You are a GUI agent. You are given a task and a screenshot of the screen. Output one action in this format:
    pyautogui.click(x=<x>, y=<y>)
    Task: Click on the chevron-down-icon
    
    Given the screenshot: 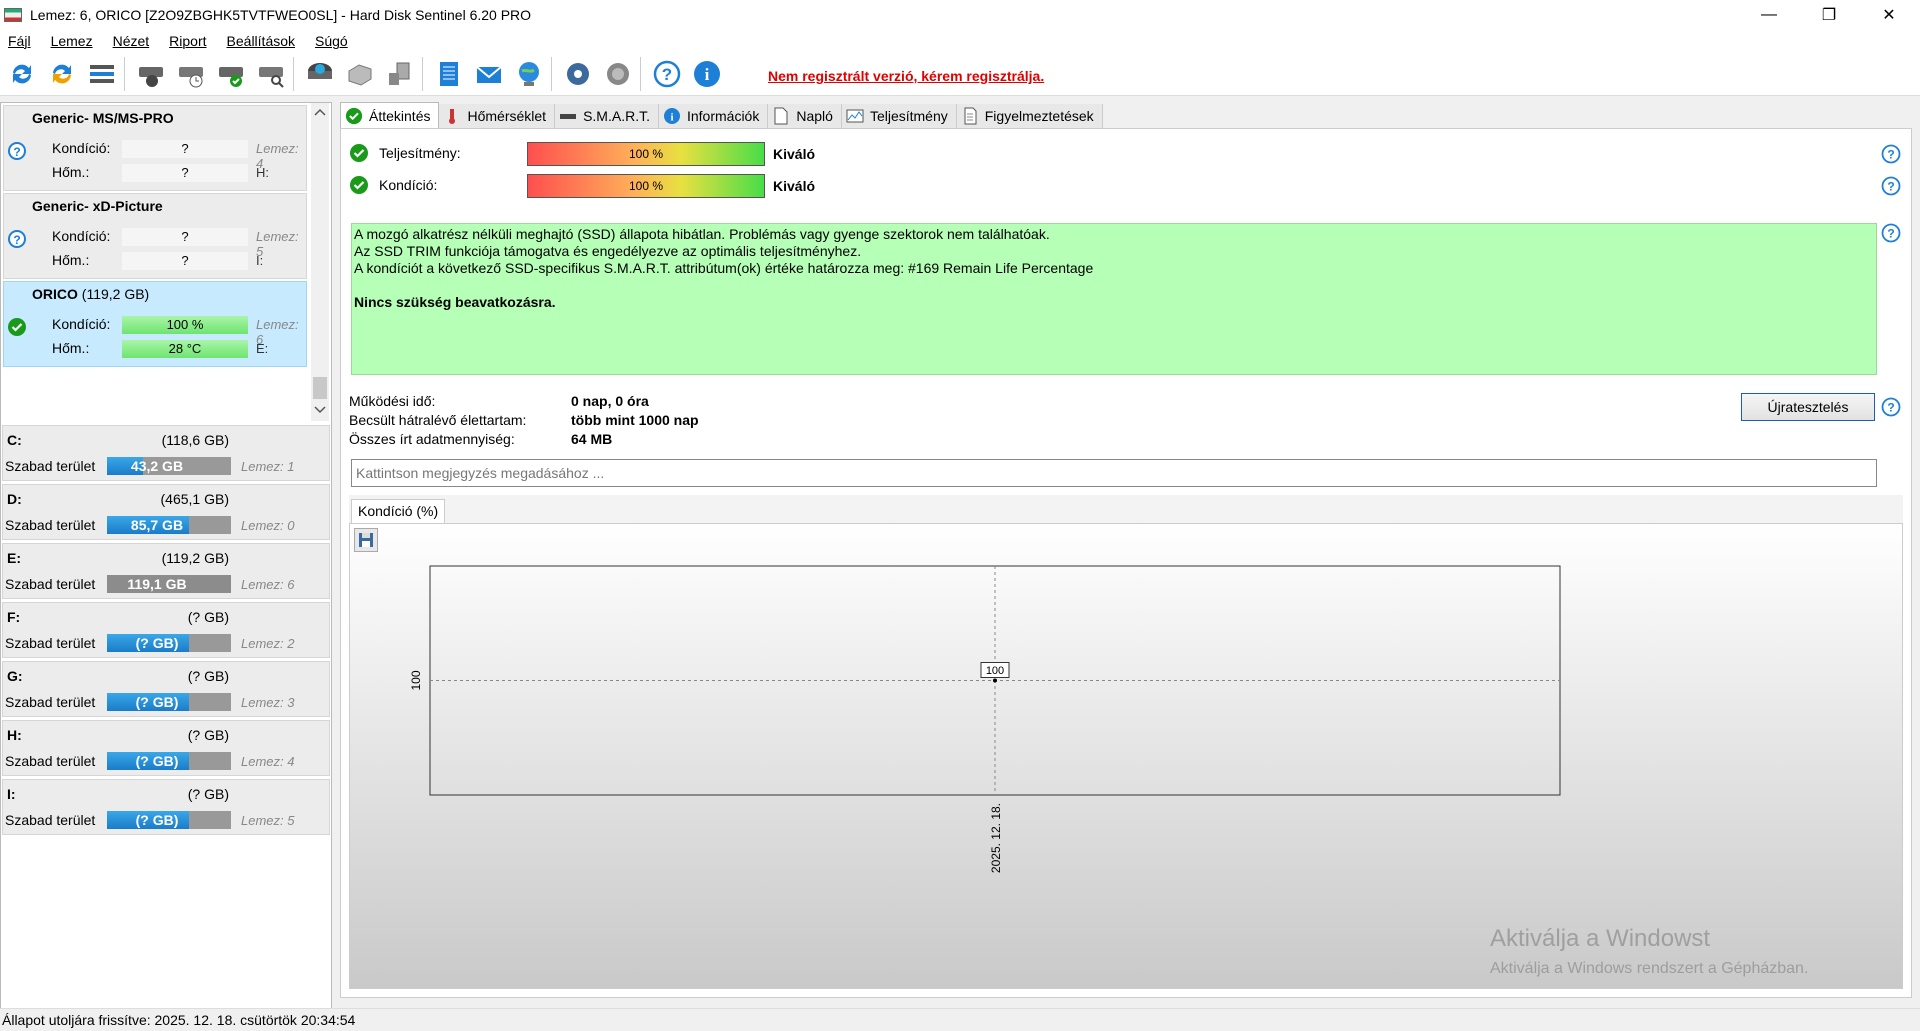 What is the action you would take?
    pyautogui.click(x=320, y=410)
    